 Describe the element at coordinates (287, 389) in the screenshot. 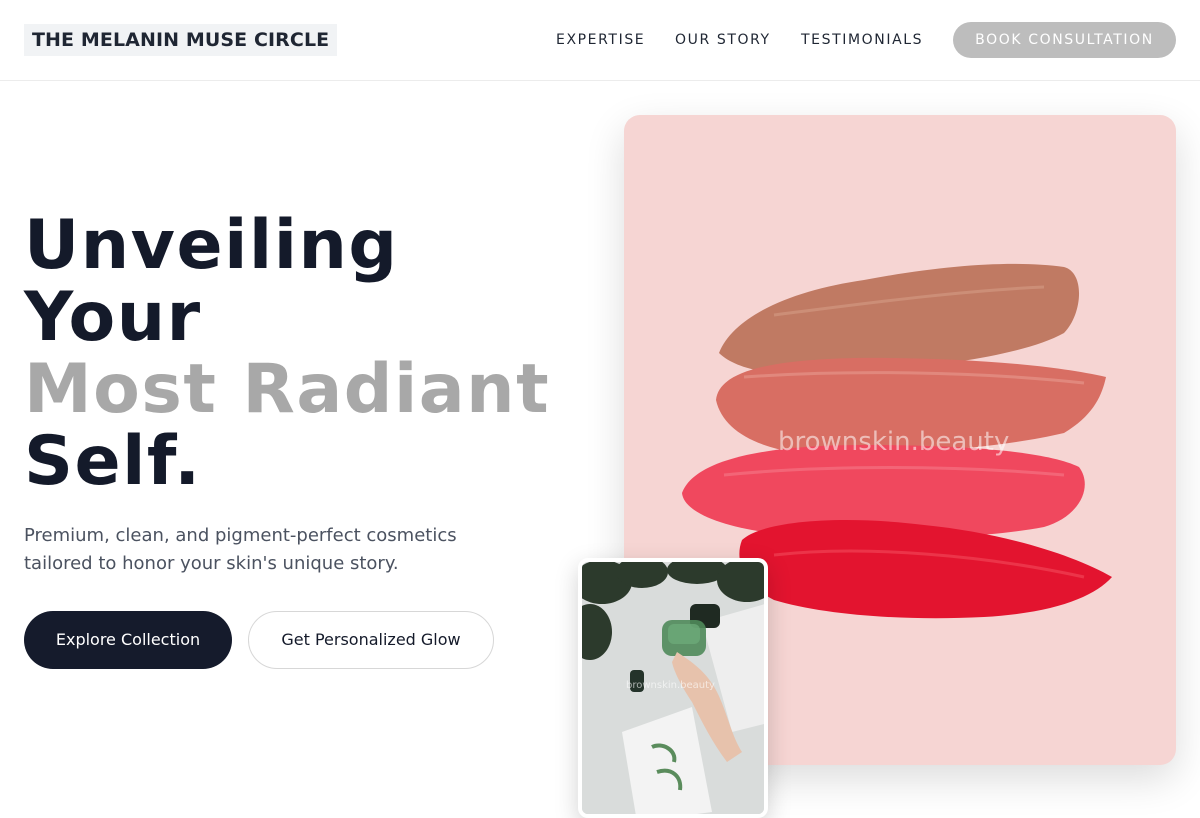

I see `hero-title-line-3: Most Radiant` at that location.